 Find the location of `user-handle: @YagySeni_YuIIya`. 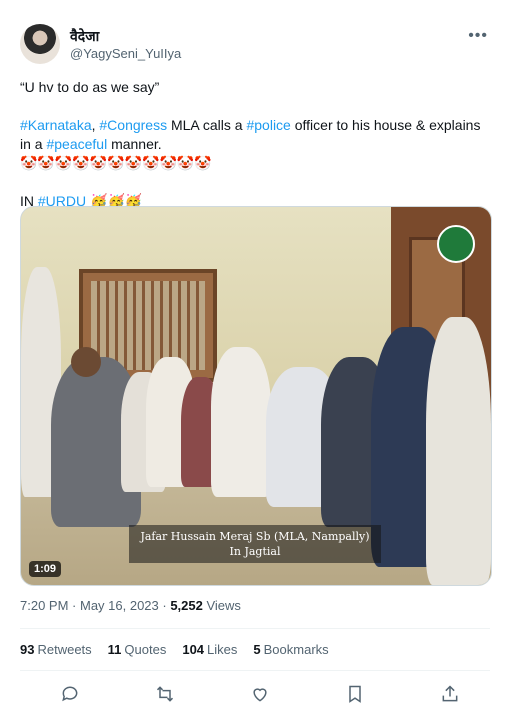

user-handle: @YagySeni_YuIIya is located at coordinates (125, 53).